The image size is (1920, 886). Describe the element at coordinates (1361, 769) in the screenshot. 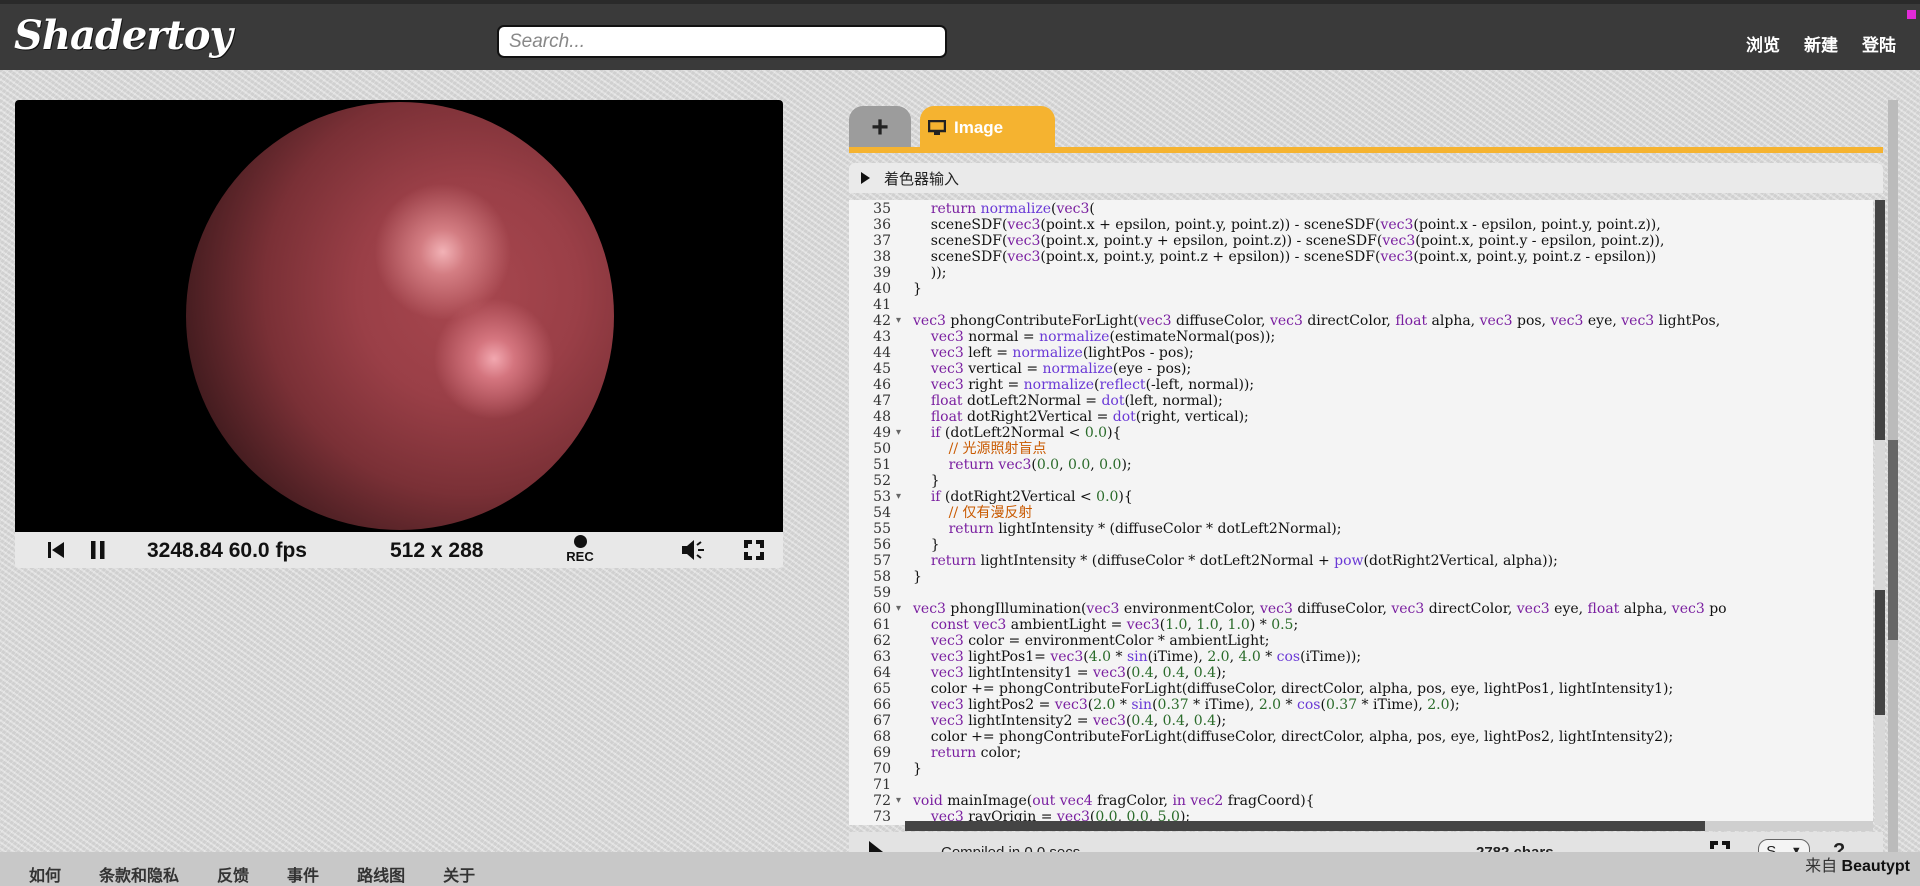

I see `code-line: 70}` at that location.